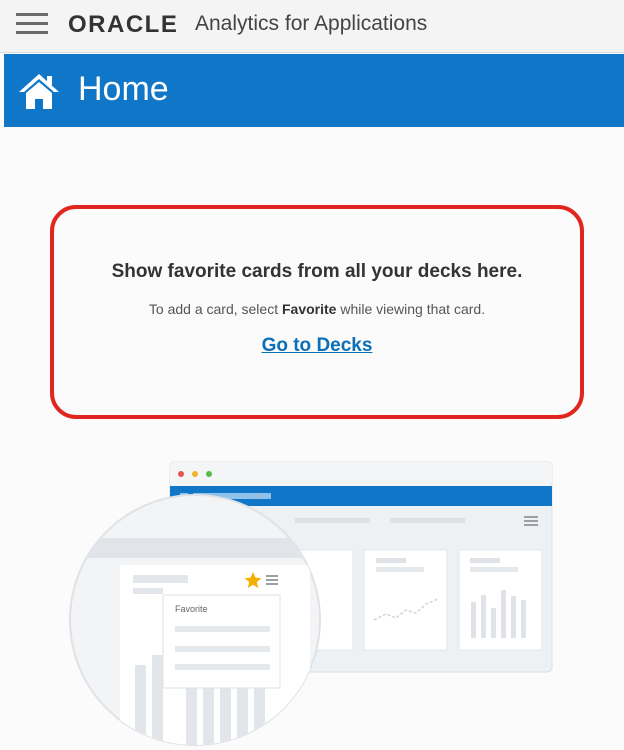 This screenshot has width=624, height=750. Describe the element at coordinates (39, 91) in the screenshot. I see `home-icon` at that location.